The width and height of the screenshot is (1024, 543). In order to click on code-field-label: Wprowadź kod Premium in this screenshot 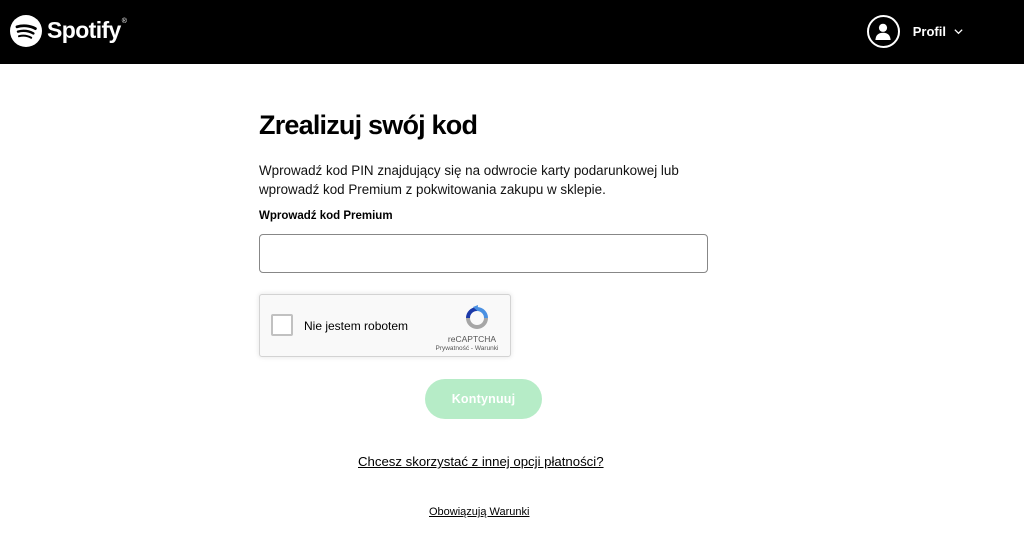, I will do `click(326, 216)`.